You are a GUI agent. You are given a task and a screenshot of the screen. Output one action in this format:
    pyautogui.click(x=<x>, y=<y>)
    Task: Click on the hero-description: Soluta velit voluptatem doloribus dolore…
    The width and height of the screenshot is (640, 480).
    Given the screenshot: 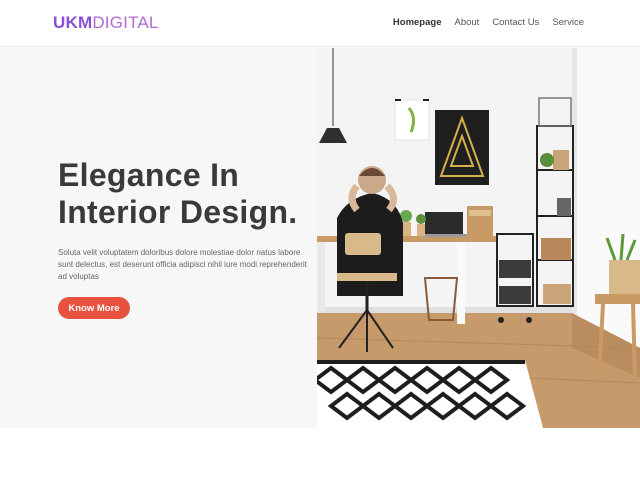 What is the action you would take?
    pyautogui.click(x=182, y=264)
    